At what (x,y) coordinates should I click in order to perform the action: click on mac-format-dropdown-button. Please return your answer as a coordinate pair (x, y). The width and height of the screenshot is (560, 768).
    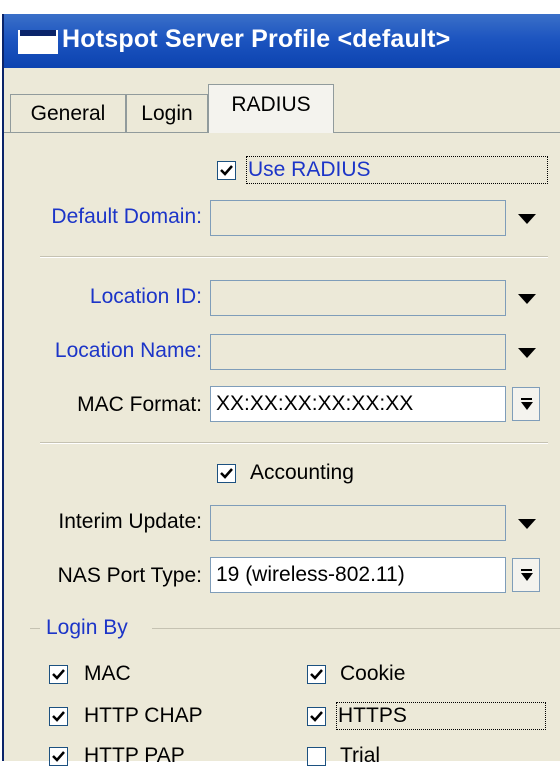
    Looking at the image, I should click on (526, 404).